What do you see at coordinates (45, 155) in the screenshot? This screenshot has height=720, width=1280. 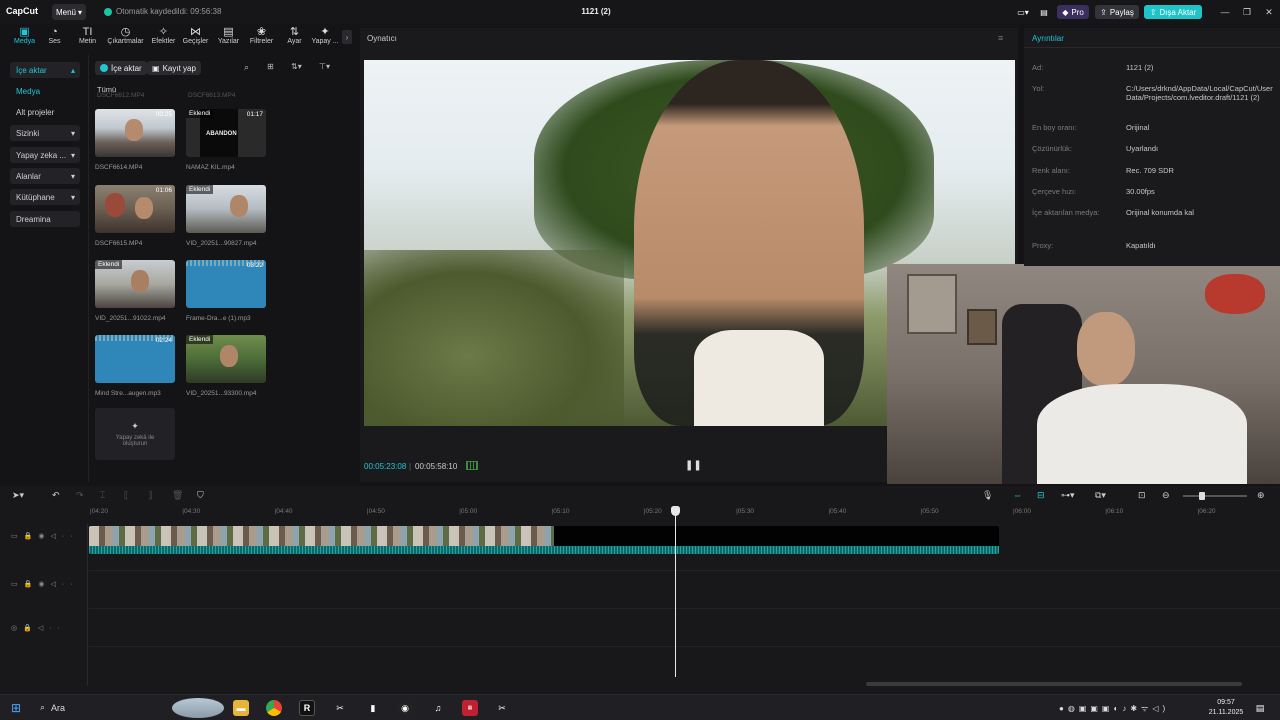 I see `nav-group-ai: Yapay zeka ... ▾` at bounding box center [45, 155].